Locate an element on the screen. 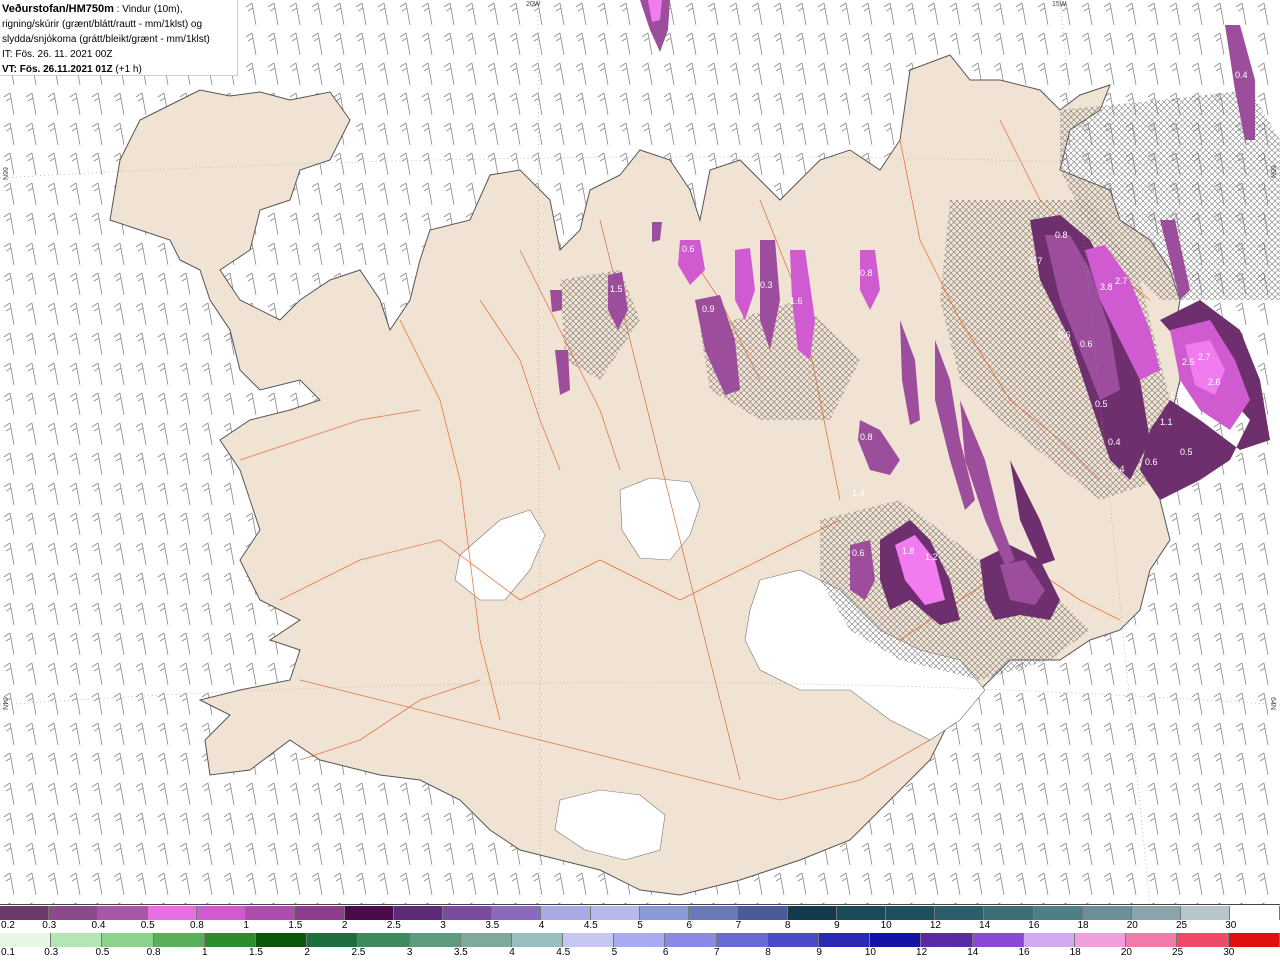 Image resolution: width=1280 pixels, height=961 pixels. value-label: 3.8 is located at coordinates (1106, 287).